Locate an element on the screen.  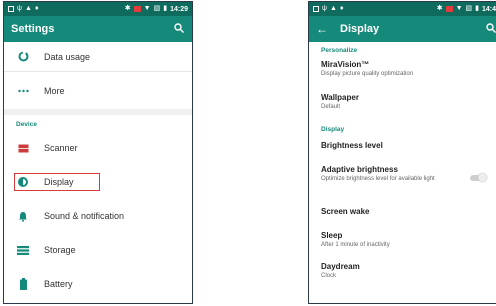
settings-item-storage: Storage is located at coordinates (98, 250).